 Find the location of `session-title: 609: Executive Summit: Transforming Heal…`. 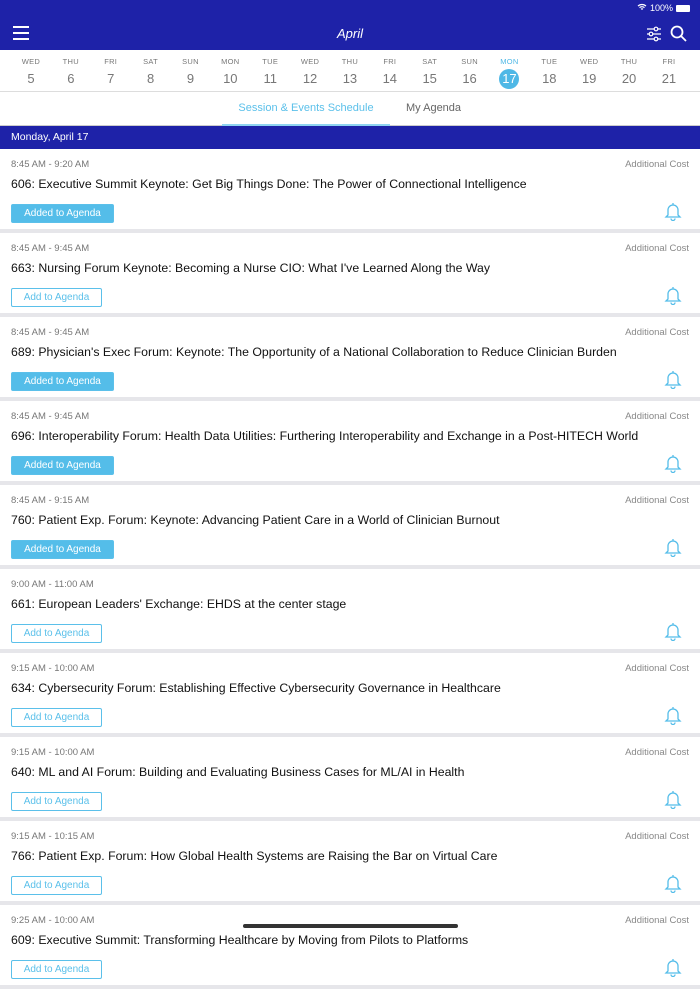

session-title: 609: Executive Summit: Transforming Heal… is located at coordinates (239, 940).